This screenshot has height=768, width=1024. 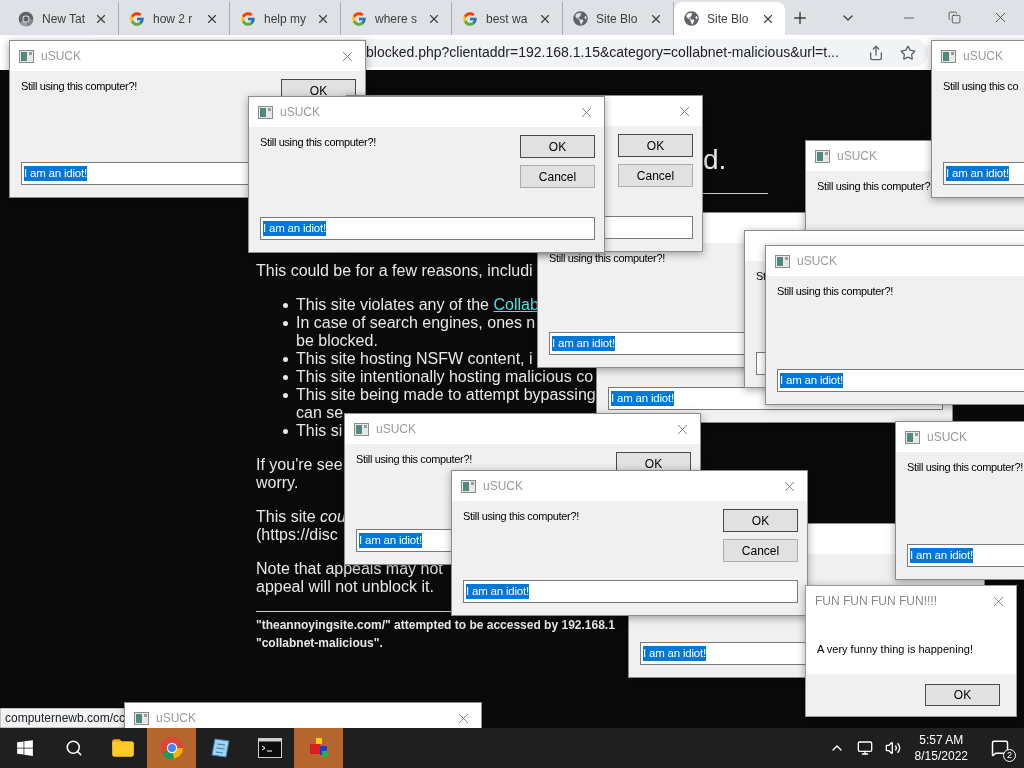 What do you see at coordinates (319, 643) in the screenshot?
I see `footer-text: "collabnet-malicious".` at bounding box center [319, 643].